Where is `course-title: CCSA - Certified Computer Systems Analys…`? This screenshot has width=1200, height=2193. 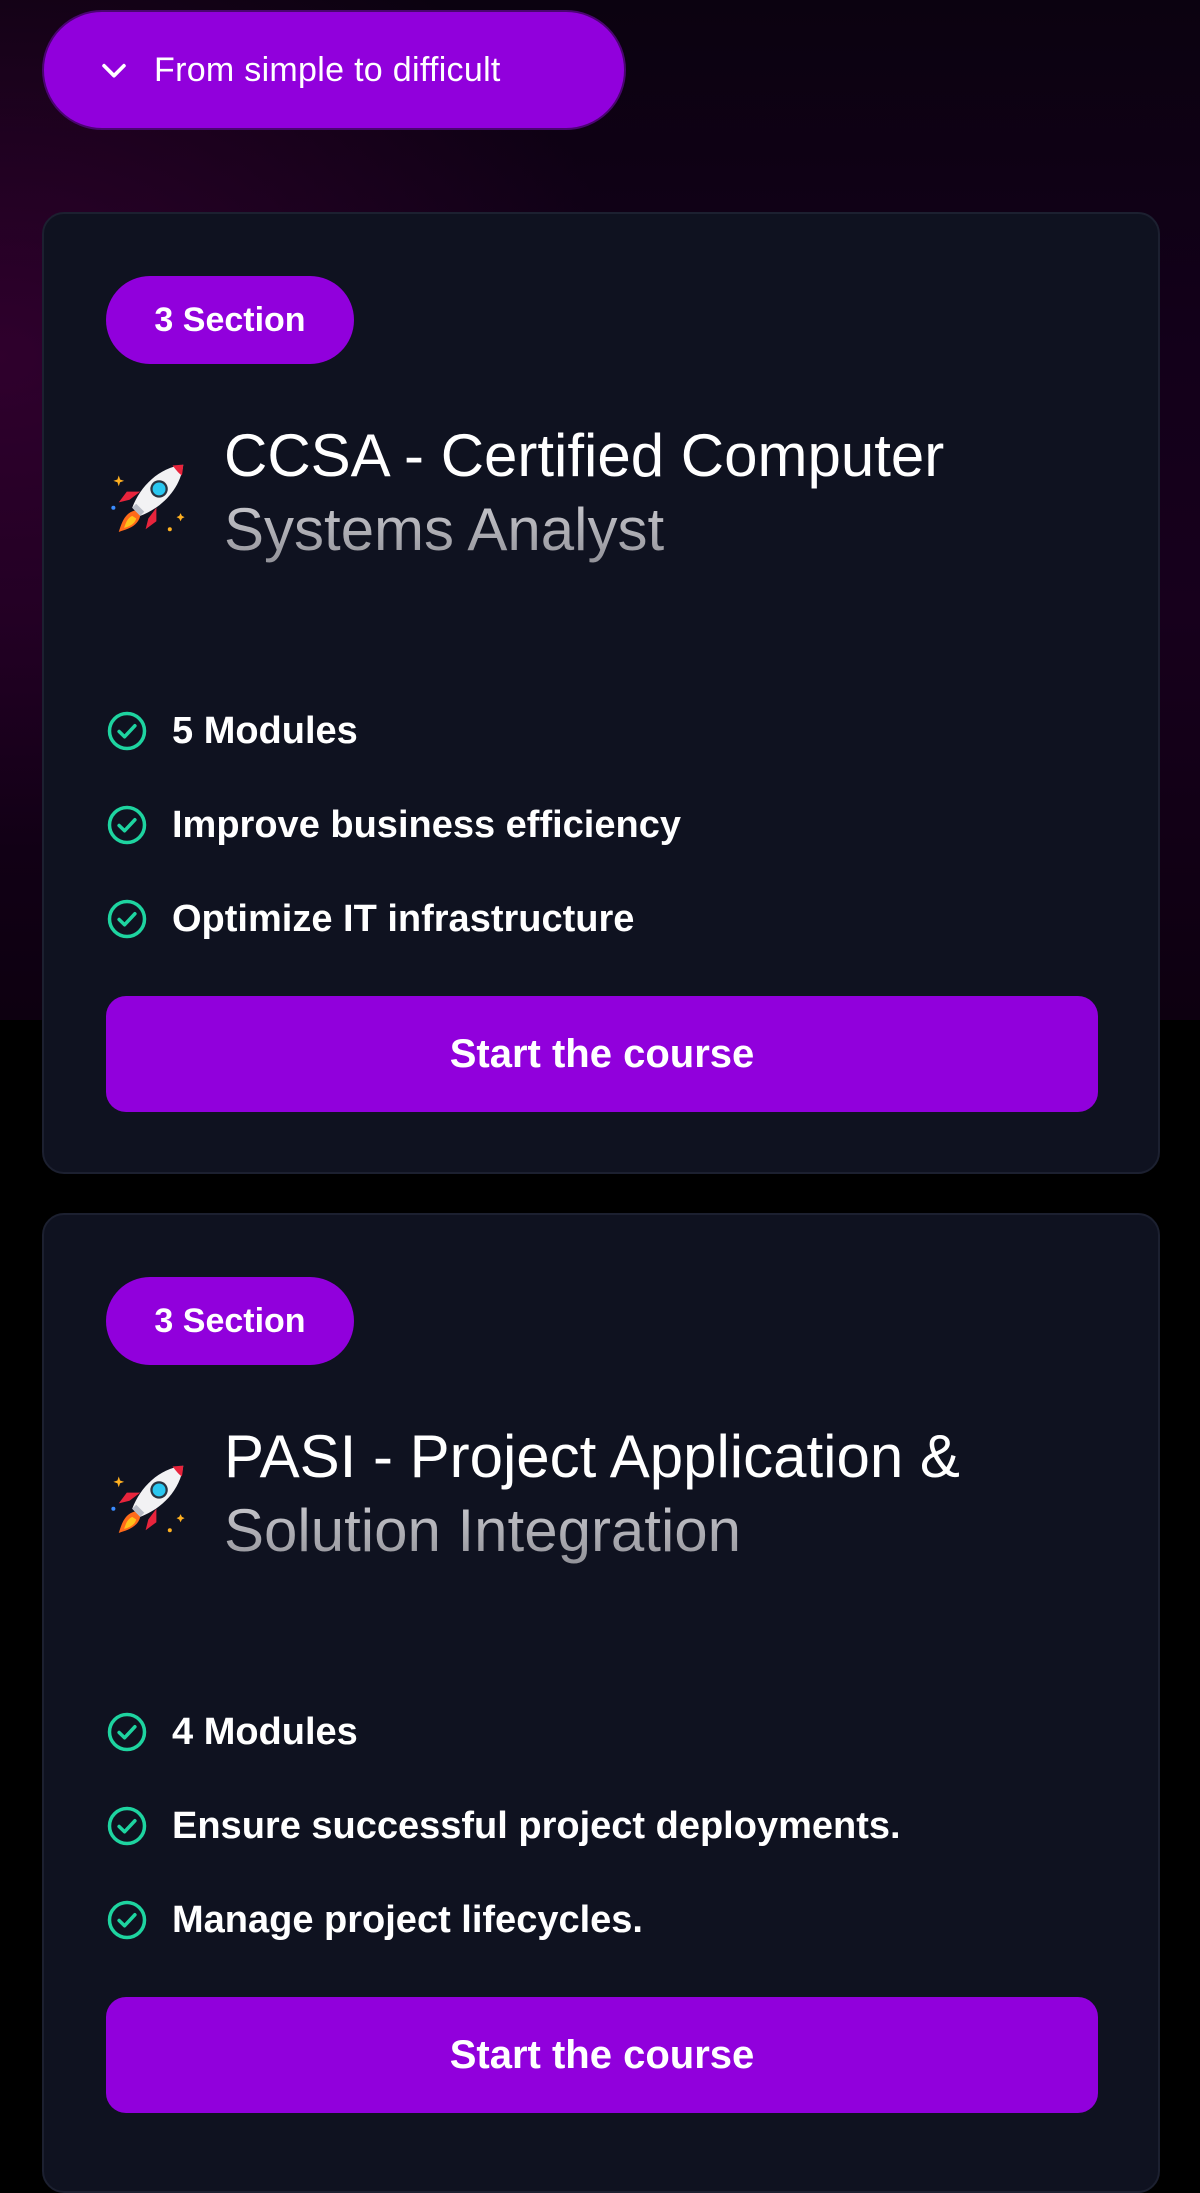
course-title: CCSA - Certified Computer Systems Analys… is located at coordinates (664, 493).